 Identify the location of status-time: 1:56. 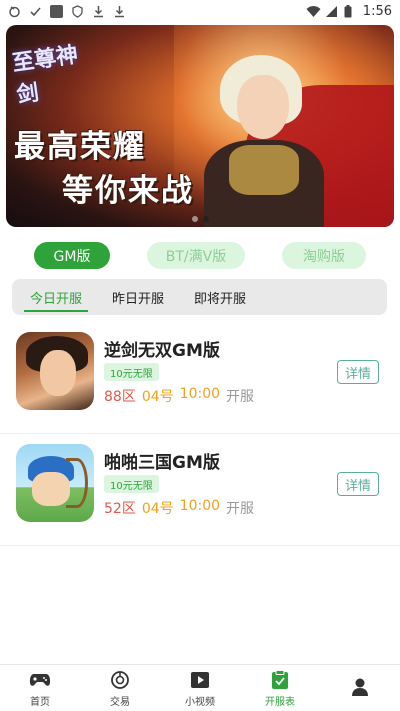
(377, 11).